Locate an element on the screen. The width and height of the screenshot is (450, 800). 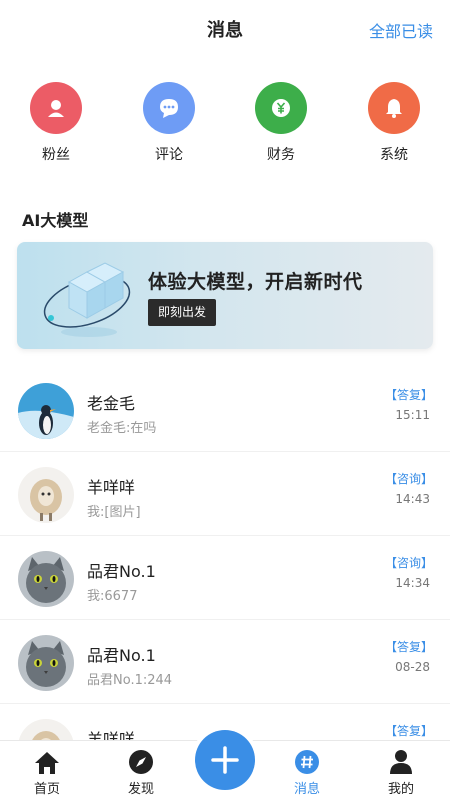
message-time: 08-28 is located at coordinates (412, 667).